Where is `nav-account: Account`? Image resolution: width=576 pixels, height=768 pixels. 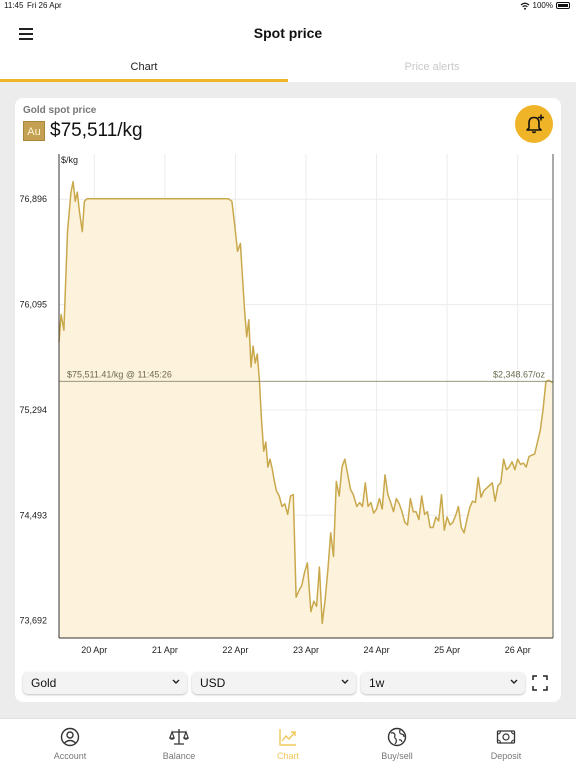 nav-account: Account is located at coordinates (70, 743).